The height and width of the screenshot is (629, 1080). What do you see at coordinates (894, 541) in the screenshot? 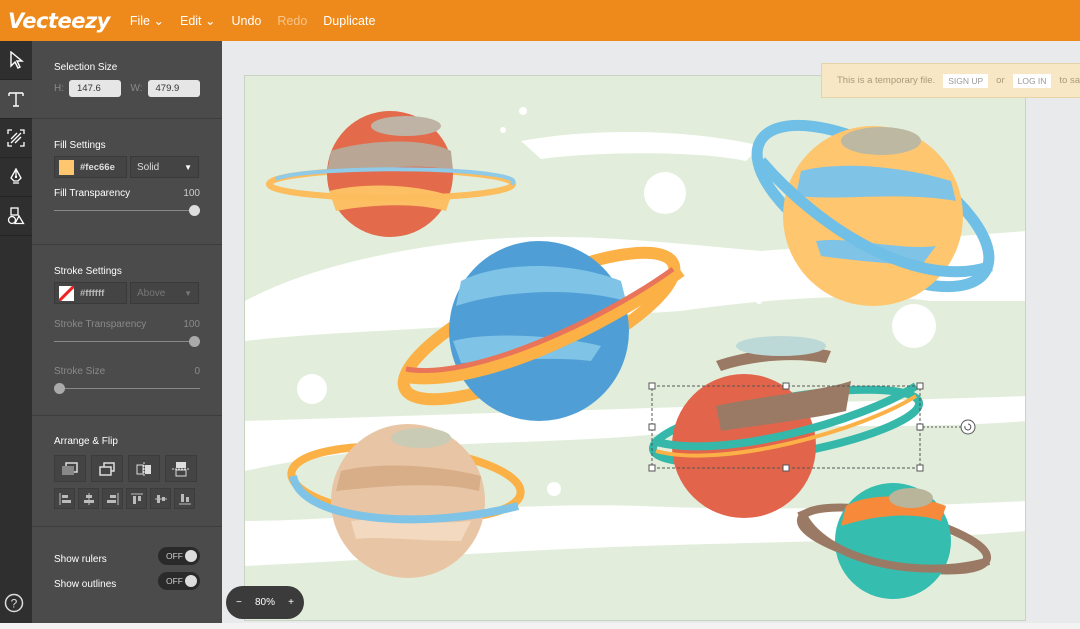
I see `planet-teal` at bounding box center [894, 541].